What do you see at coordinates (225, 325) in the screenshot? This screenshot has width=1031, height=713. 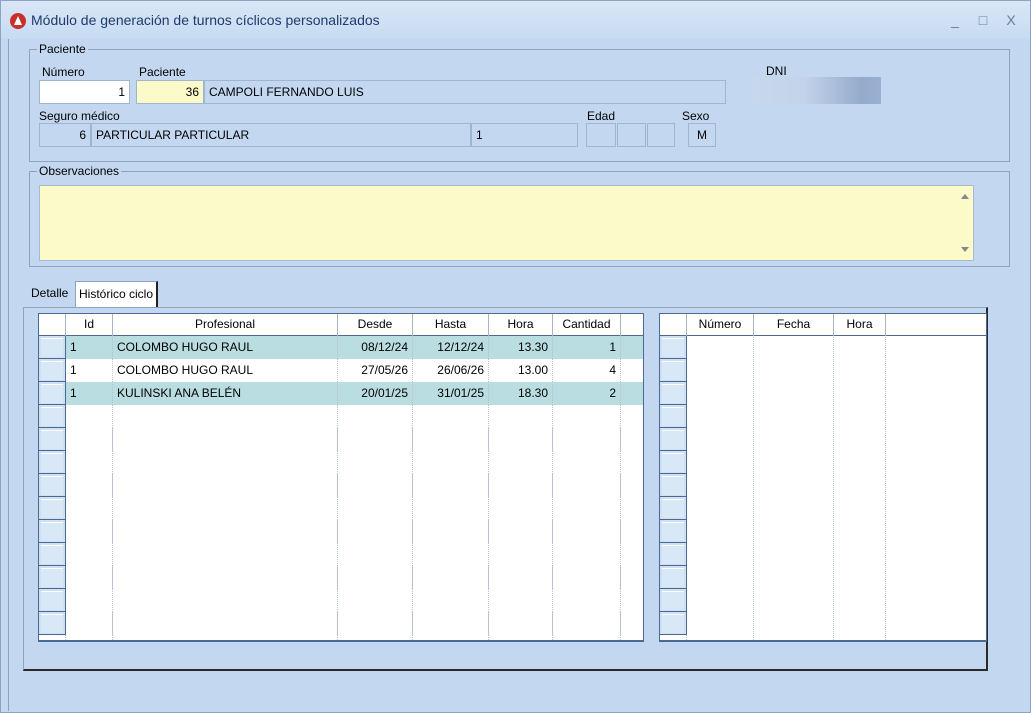 I see `col-header-profesional: Profesional` at bounding box center [225, 325].